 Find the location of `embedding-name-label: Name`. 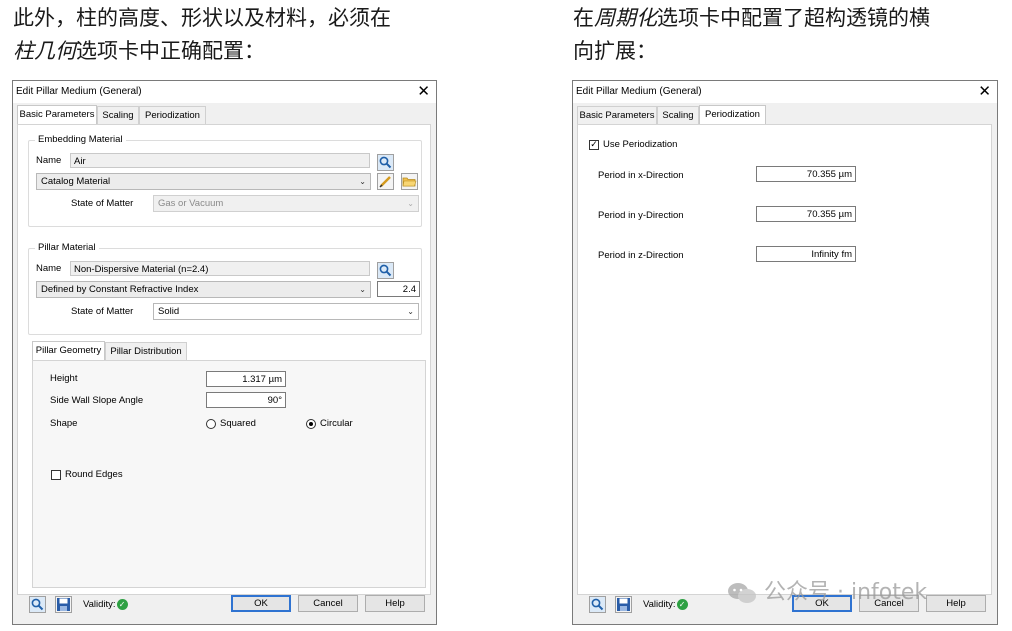

embedding-name-label: Name is located at coordinates (49, 160).